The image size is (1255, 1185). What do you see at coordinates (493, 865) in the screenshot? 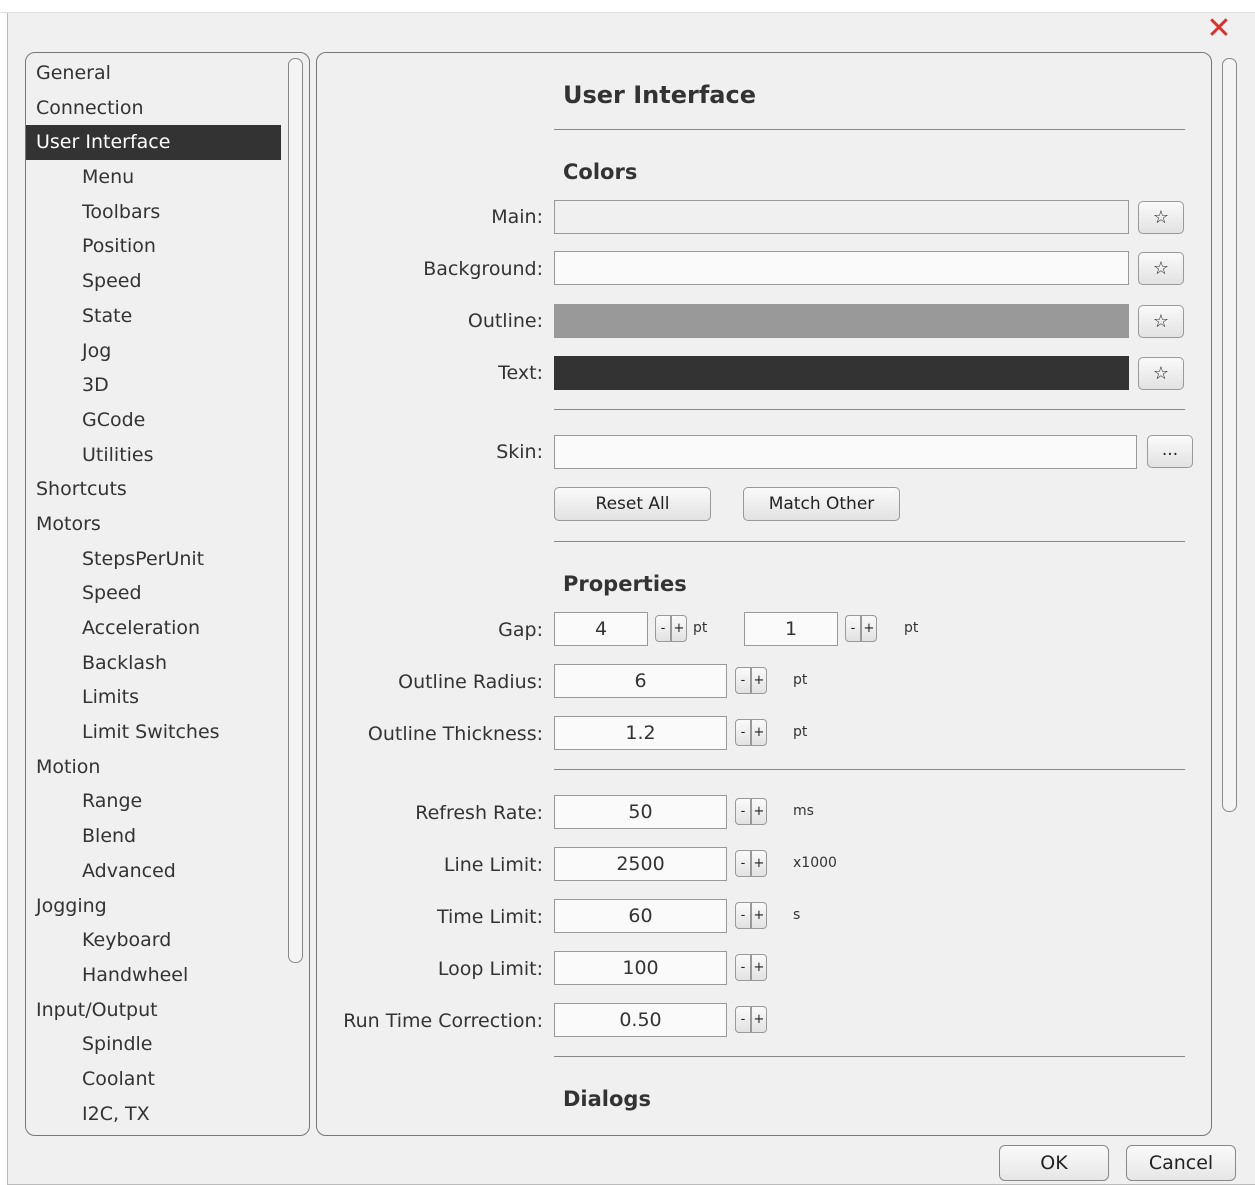
I see `line-limit-label: Line Limit:` at bounding box center [493, 865].